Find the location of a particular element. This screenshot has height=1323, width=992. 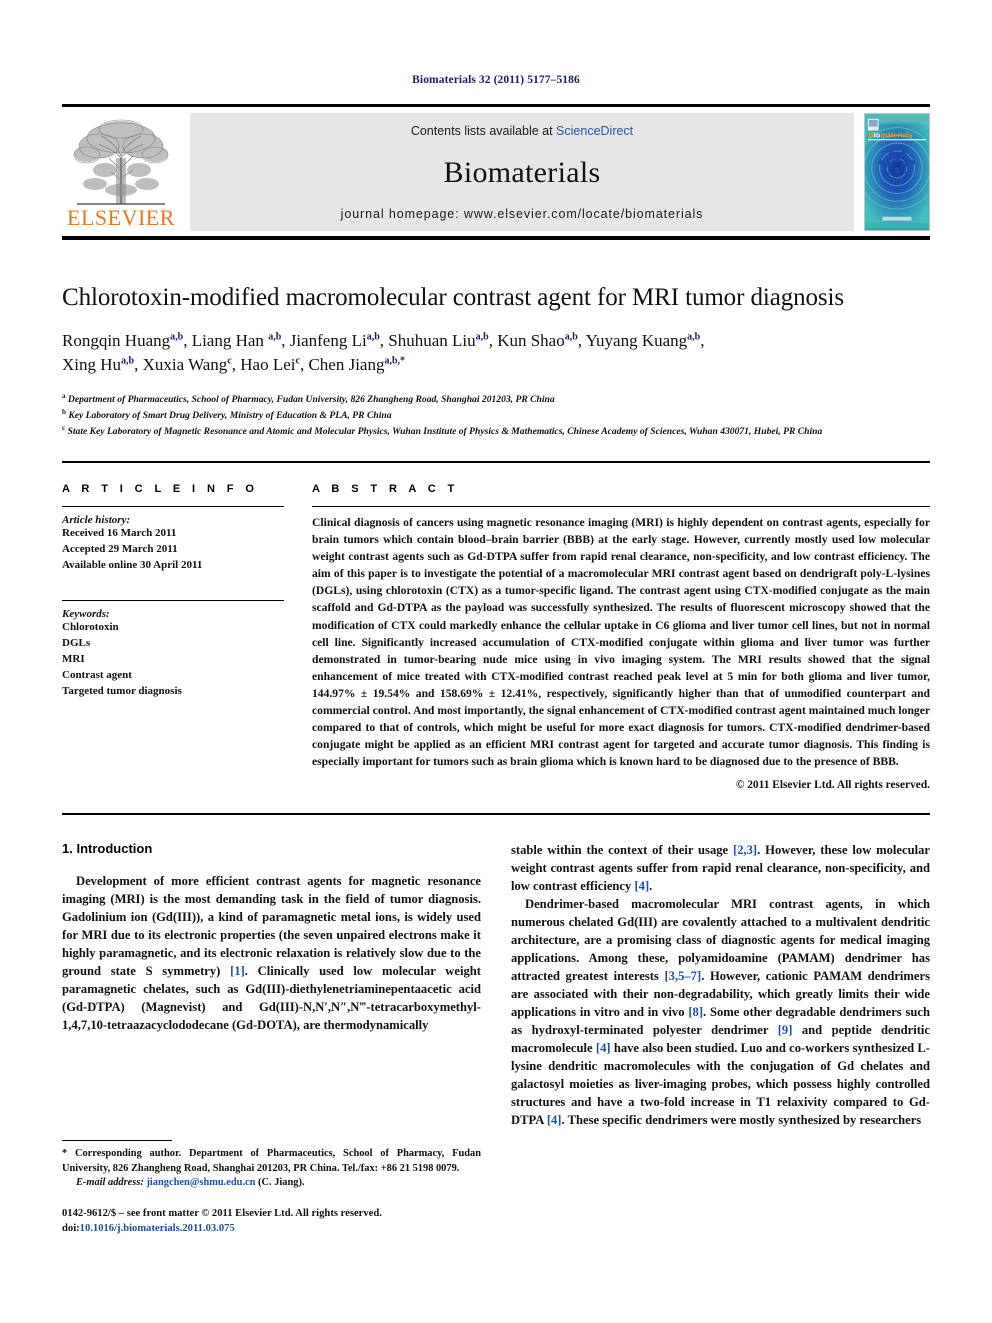

sciencedirect-link: ScienceDirect is located at coordinates (594, 131).